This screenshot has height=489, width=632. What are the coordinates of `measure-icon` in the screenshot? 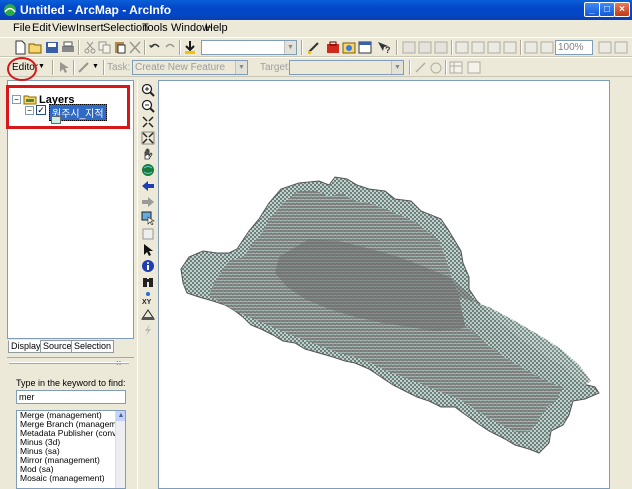 It's located at (148, 314).